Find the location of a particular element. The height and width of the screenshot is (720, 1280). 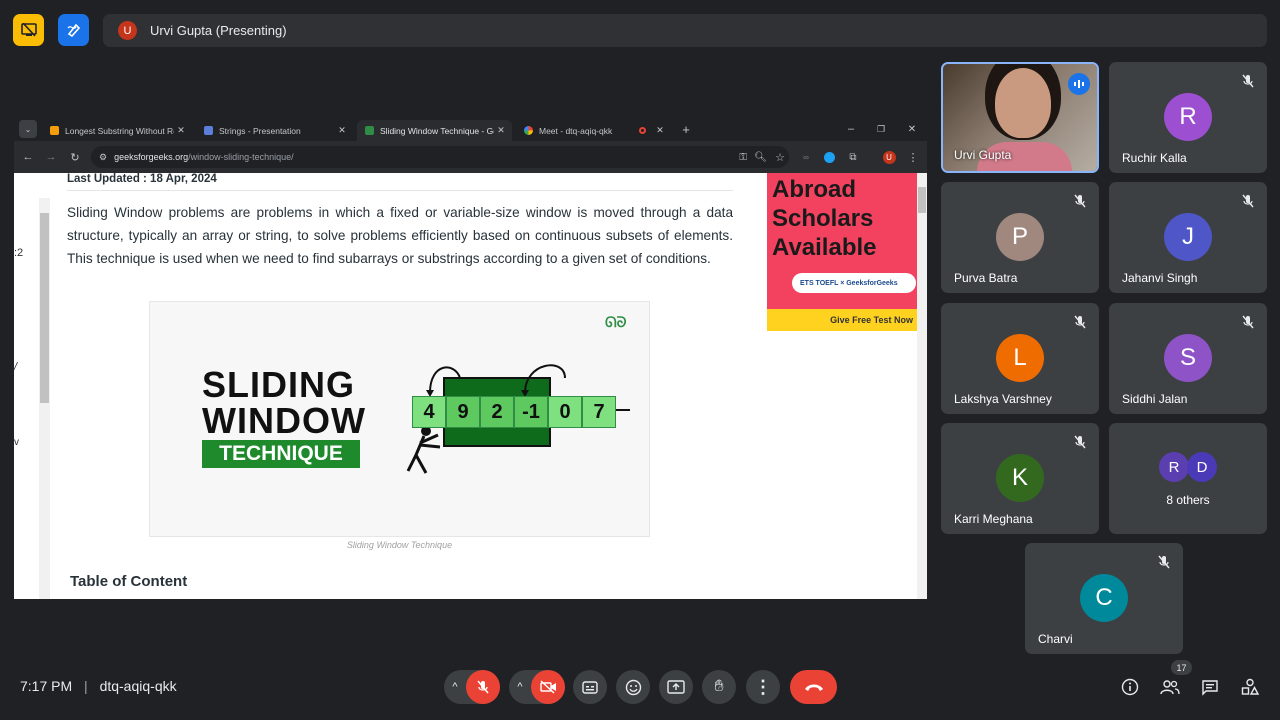

people-icon is located at coordinates (1170, 687).